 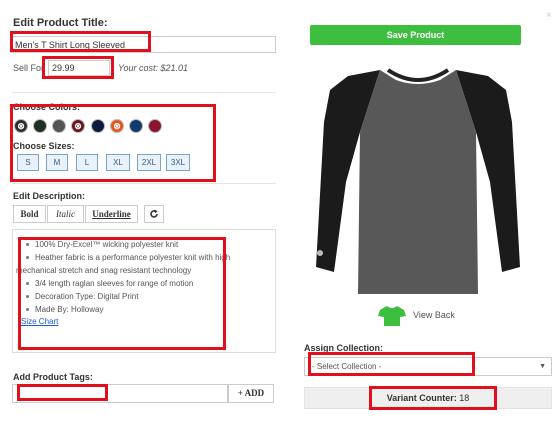 What do you see at coordinates (113, 143) in the screenshot?
I see `highlight-colors-sizes` at bounding box center [113, 143].